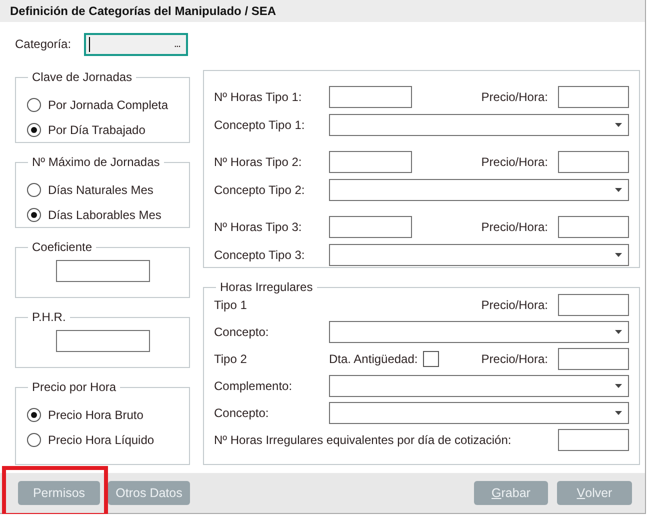  Describe the element at coordinates (260, 125) in the screenshot. I see `field-label: Concepto Tipo 1:` at that location.